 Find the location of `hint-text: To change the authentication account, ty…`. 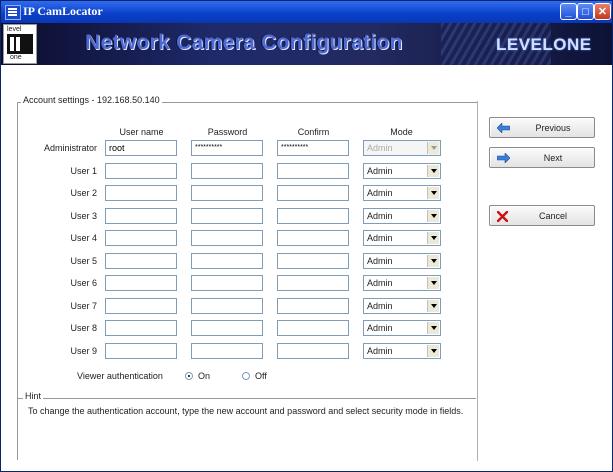

hint-text: To change the authentication account, ty… is located at coordinates (246, 411).